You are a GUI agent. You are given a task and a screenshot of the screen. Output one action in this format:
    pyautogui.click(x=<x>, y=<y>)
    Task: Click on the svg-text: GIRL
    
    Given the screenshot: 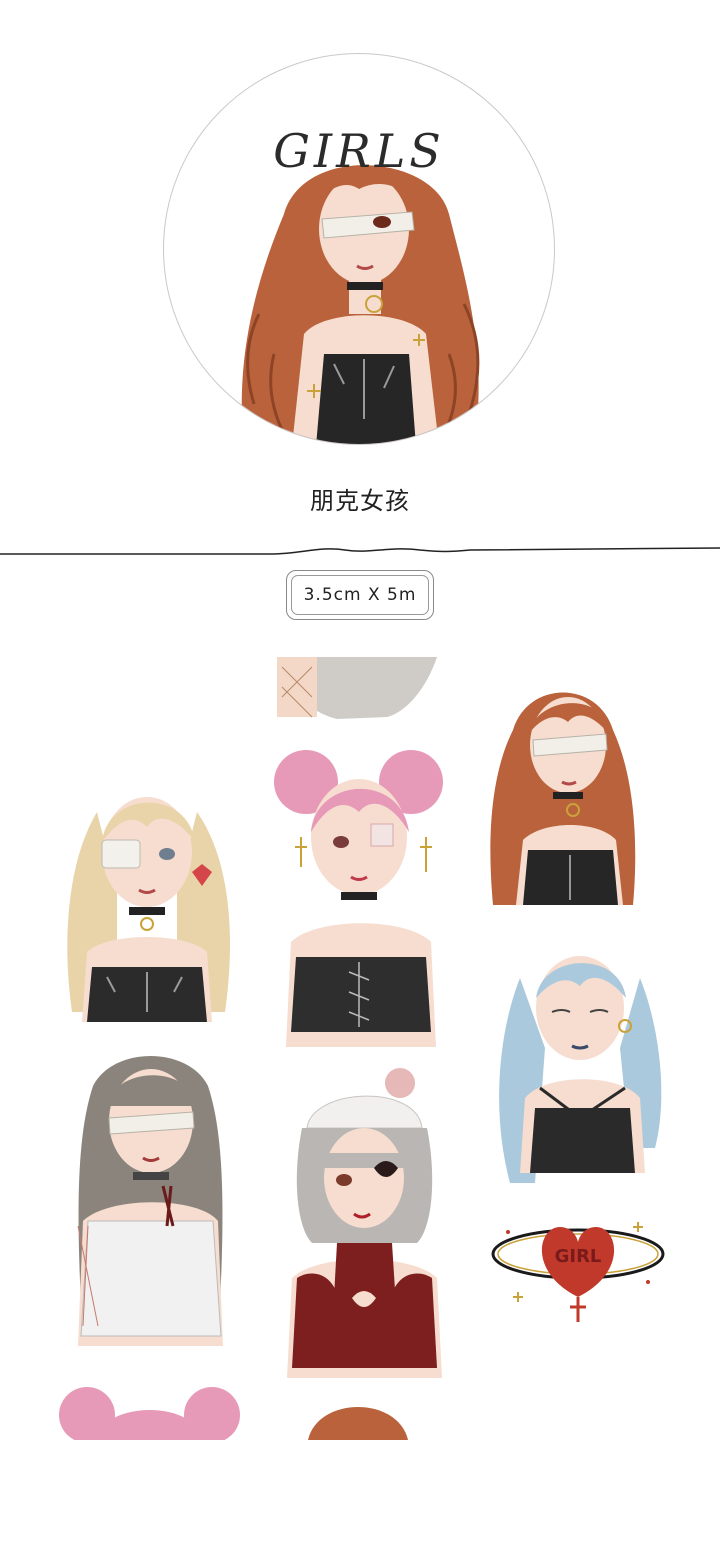 What is the action you would take?
    pyautogui.click(x=578, y=1256)
    